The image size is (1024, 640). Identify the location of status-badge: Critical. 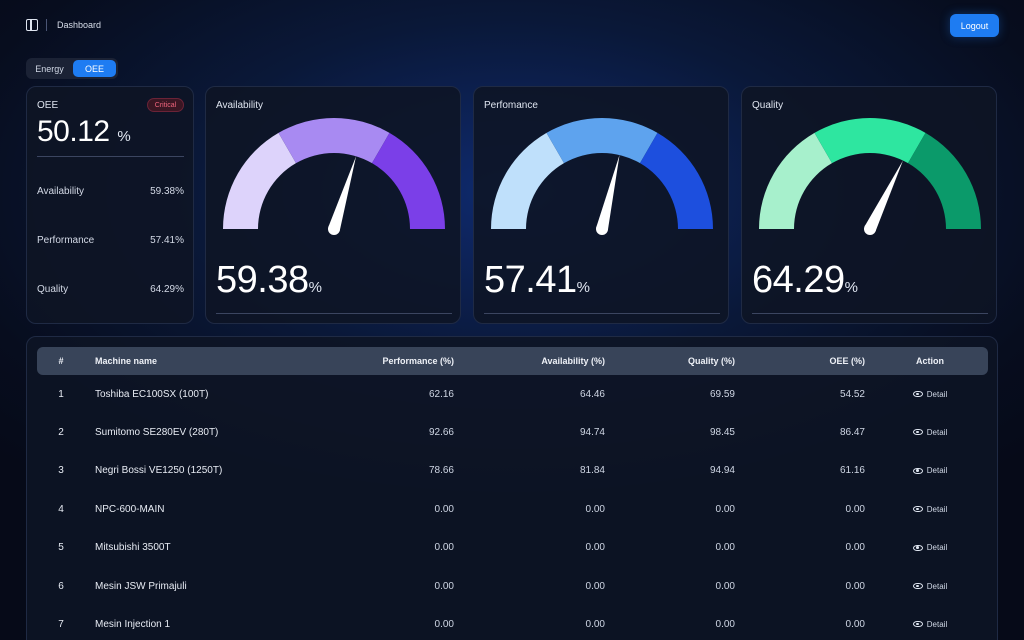
(165, 105).